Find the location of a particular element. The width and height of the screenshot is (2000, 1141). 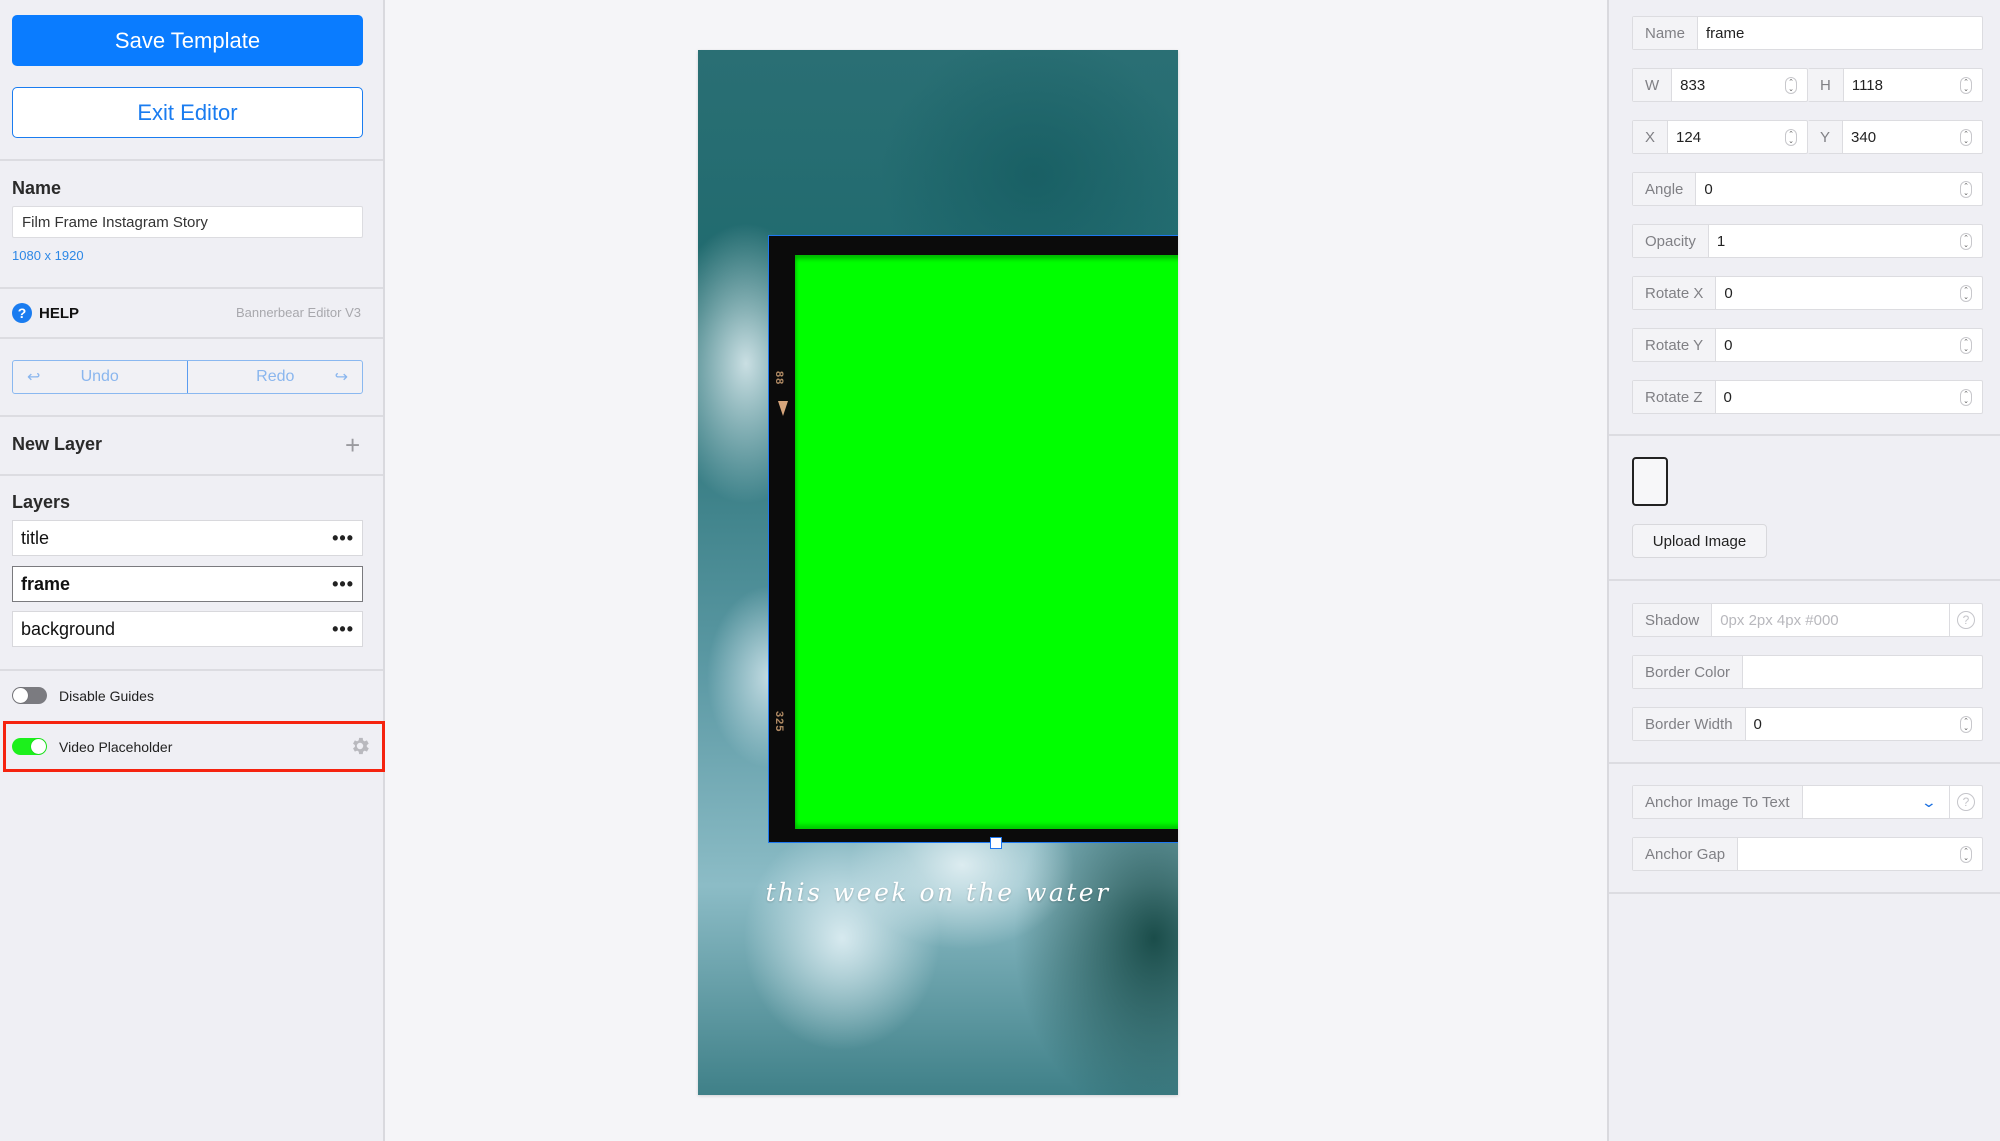

rotate-y-field: Rotate Y 0 ⌃ ⌄ is located at coordinates (1807, 345).